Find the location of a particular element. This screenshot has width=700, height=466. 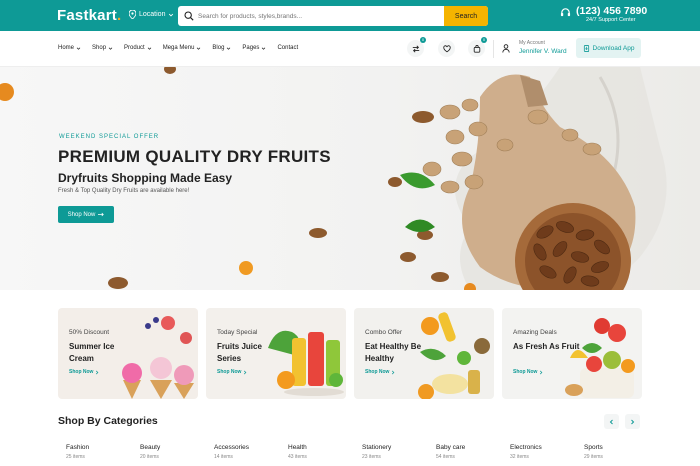

nav-label: Blog is located at coordinates (218, 48).